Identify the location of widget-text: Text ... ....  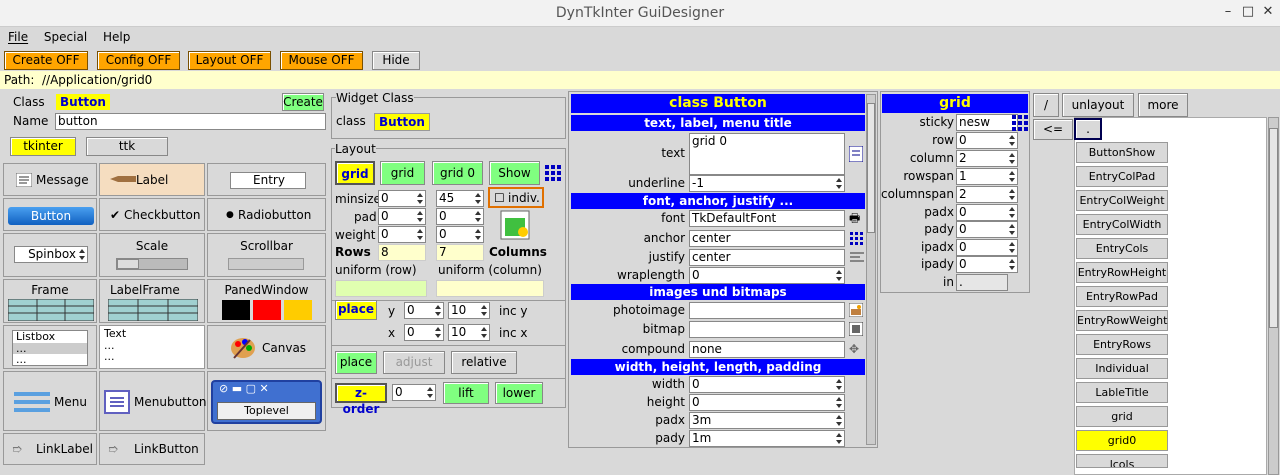
(152, 347).